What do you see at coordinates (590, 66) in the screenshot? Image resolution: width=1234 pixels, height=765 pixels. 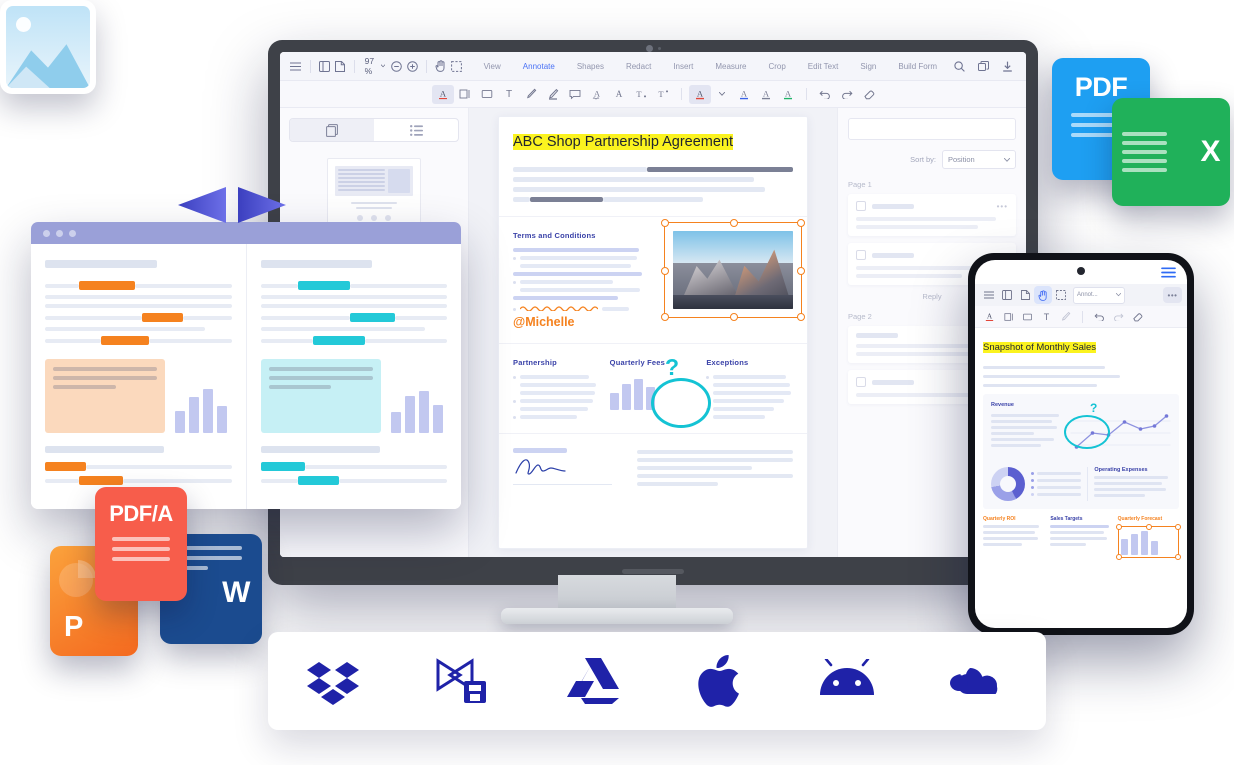 I see `menu-item-shapes: Shapes` at bounding box center [590, 66].